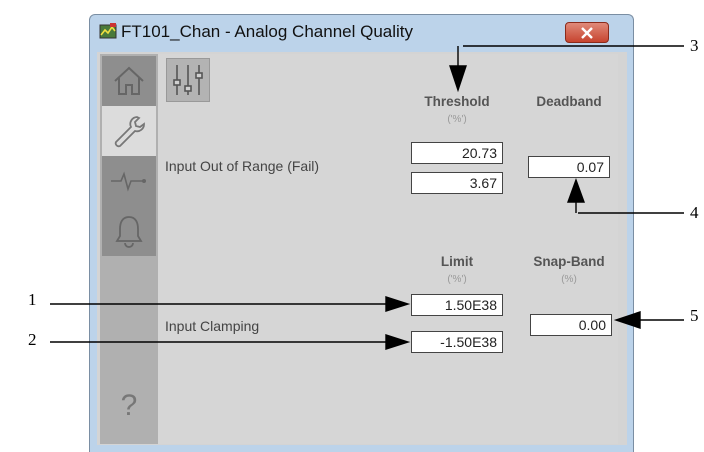 This screenshot has height=452, width=704. Describe the element at coordinates (694, 315) in the screenshot. I see `callout-5: 5` at that location.